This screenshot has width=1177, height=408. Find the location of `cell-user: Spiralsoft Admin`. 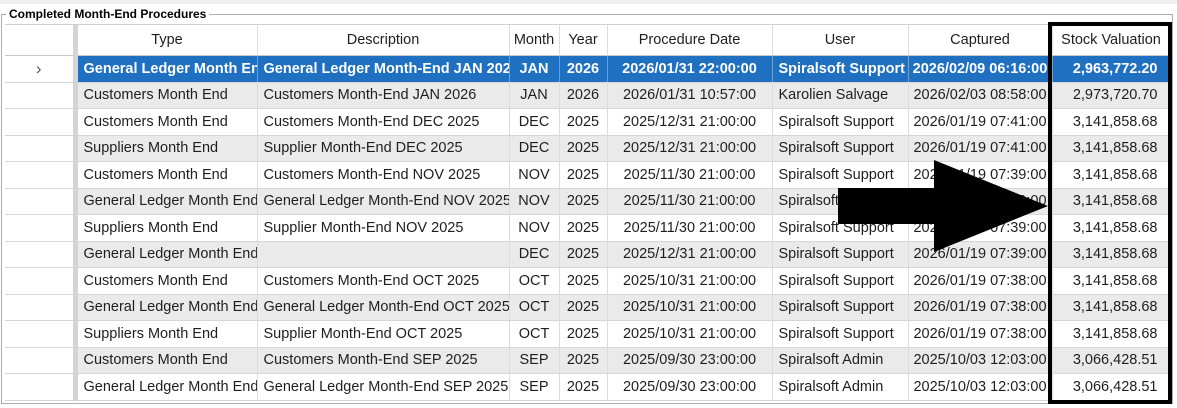

cell-user: Spiralsoft Admin is located at coordinates (840, 360).